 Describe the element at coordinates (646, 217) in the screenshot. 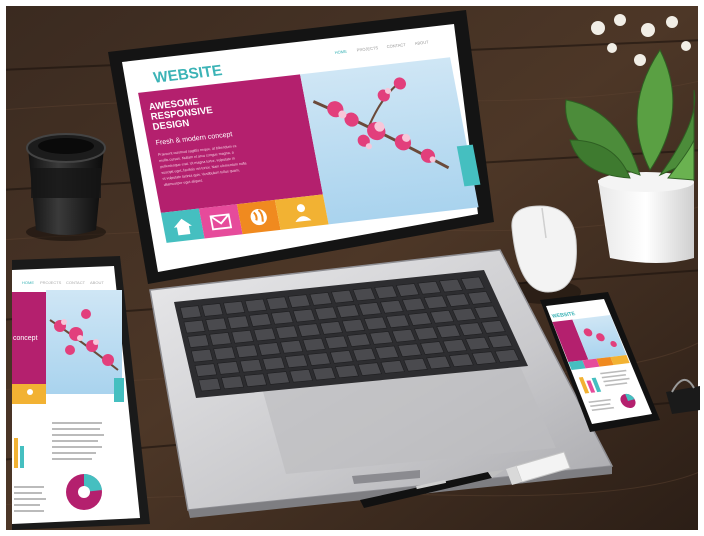

I see `plant-pot` at that location.